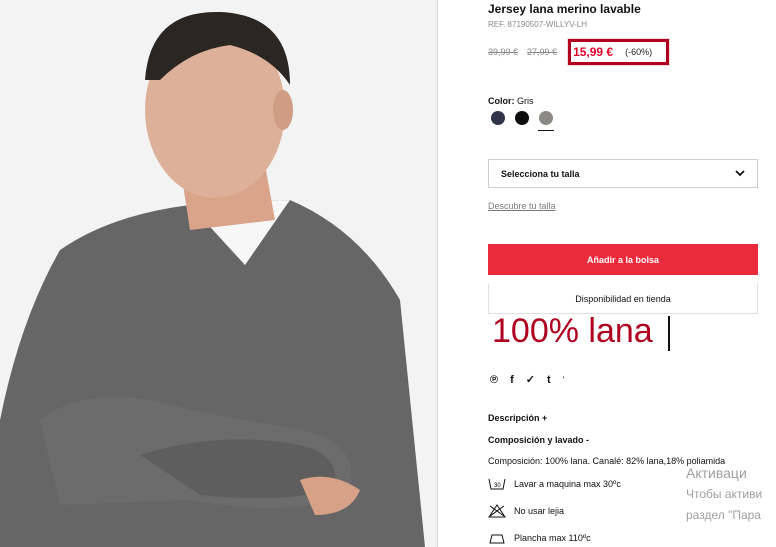 Image resolution: width=776 pixels, height=547 pixels. Describe the element at coordinates (623, 299) in the screenshot. I see `store-availability-button: Disponibilidad en tienda` at that location.